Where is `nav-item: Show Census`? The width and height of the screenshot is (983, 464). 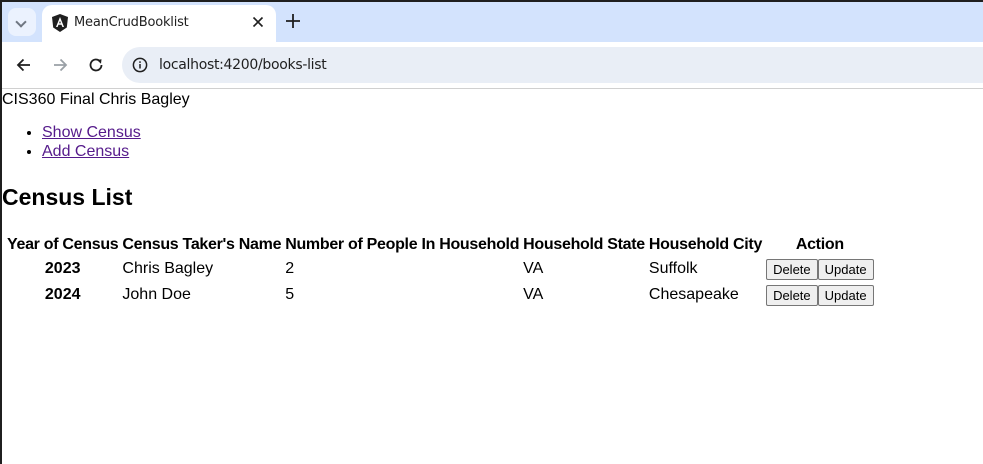
nav-item: Show Census is located at coordinates (91, 132).